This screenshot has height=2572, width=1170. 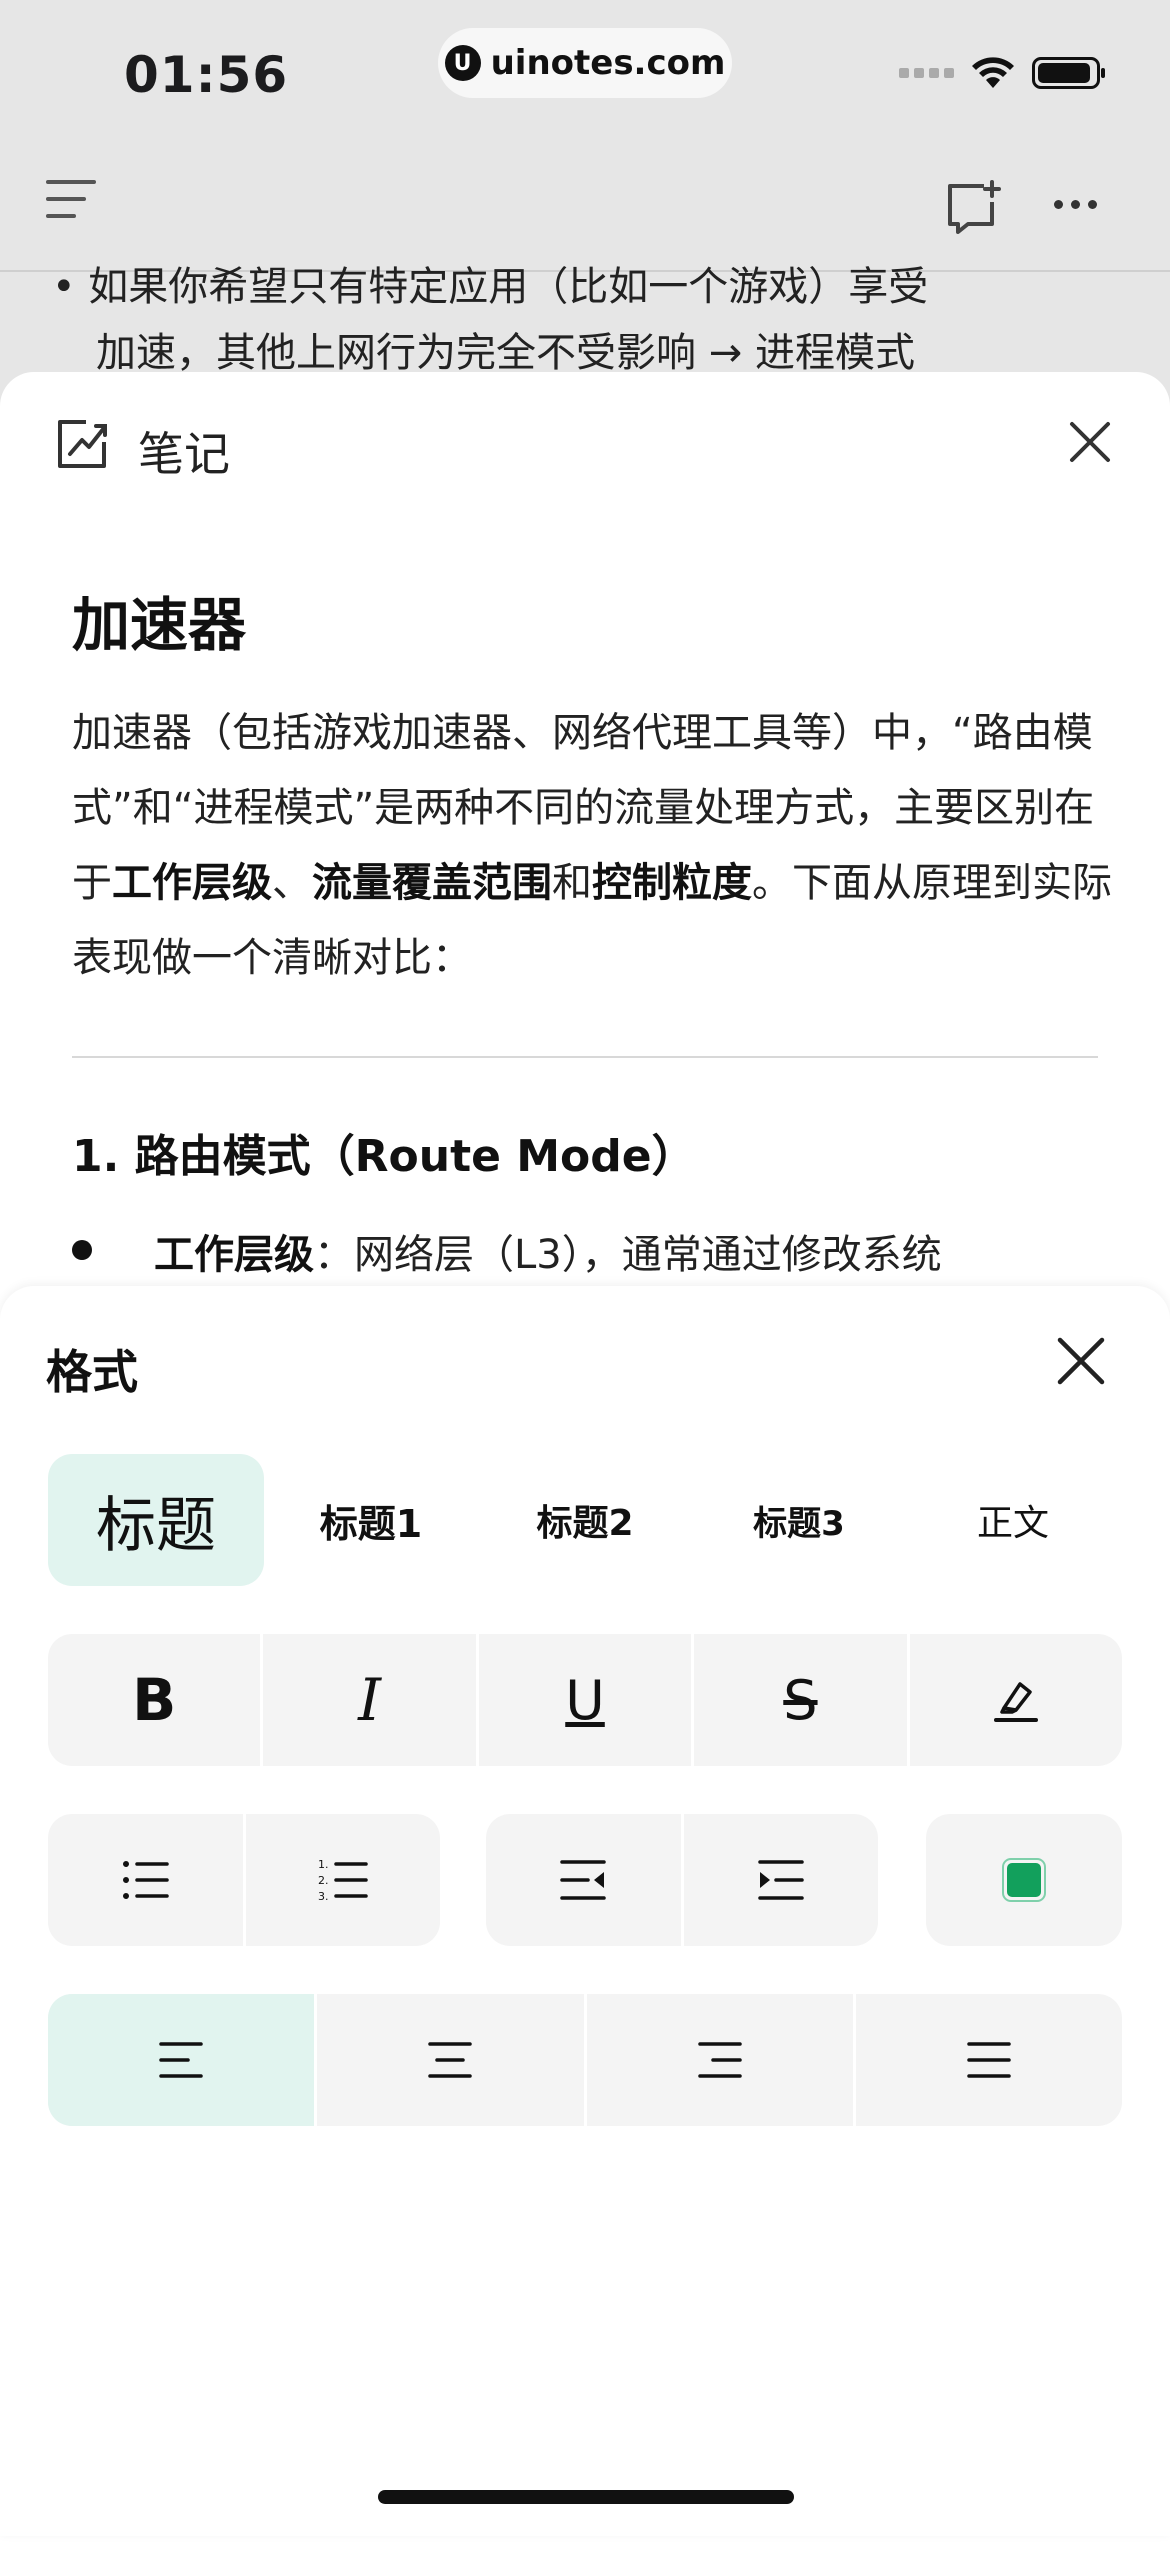 I want to click on svg-text: 3., so click(x=323, y=1896).